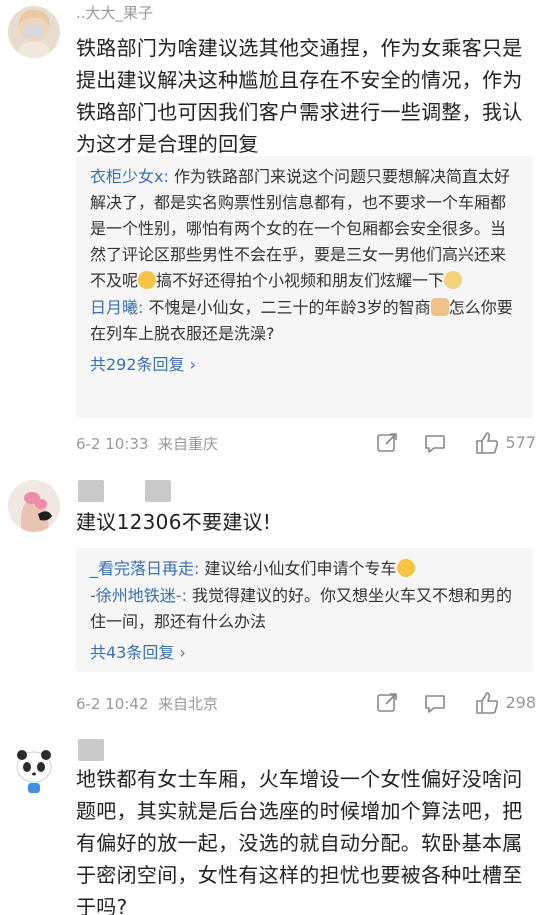 The width and height of the screenshot is (545, 915). What do you see at coordinates (304, 365) in the screenshot?
I see `more-replies-link: 共292条回复 ›` at bounding box center [304, 365].